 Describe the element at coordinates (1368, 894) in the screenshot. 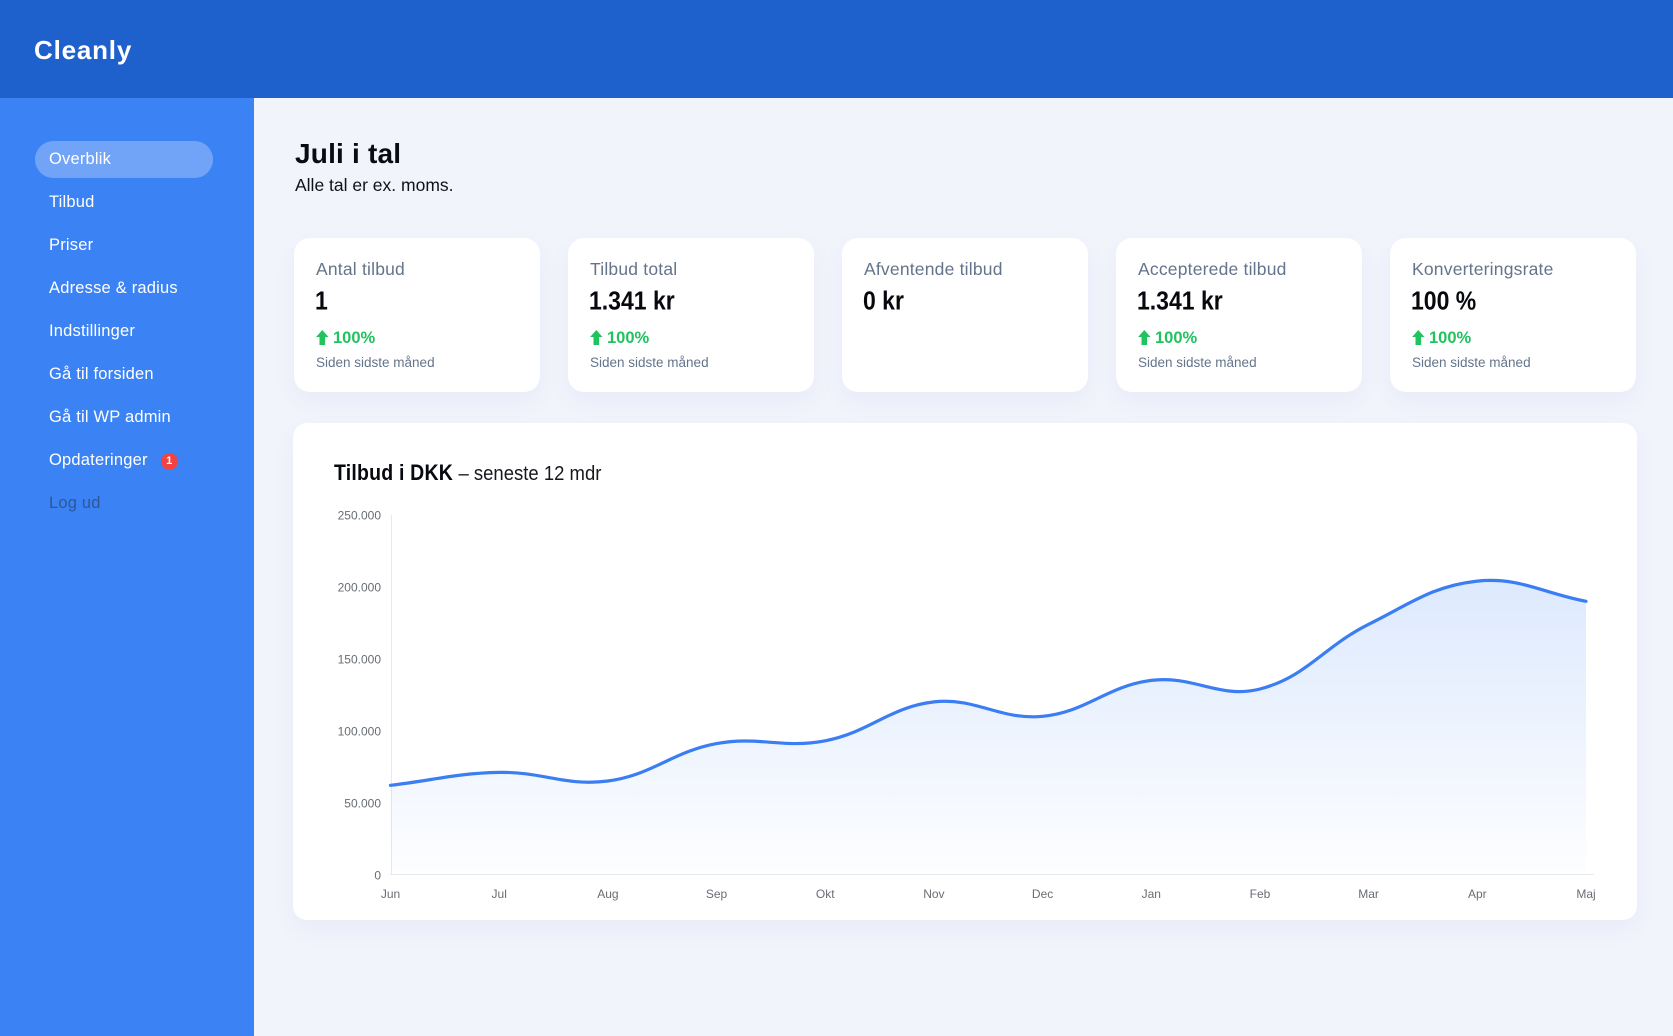

I see `svg-text: Mar` at that location.